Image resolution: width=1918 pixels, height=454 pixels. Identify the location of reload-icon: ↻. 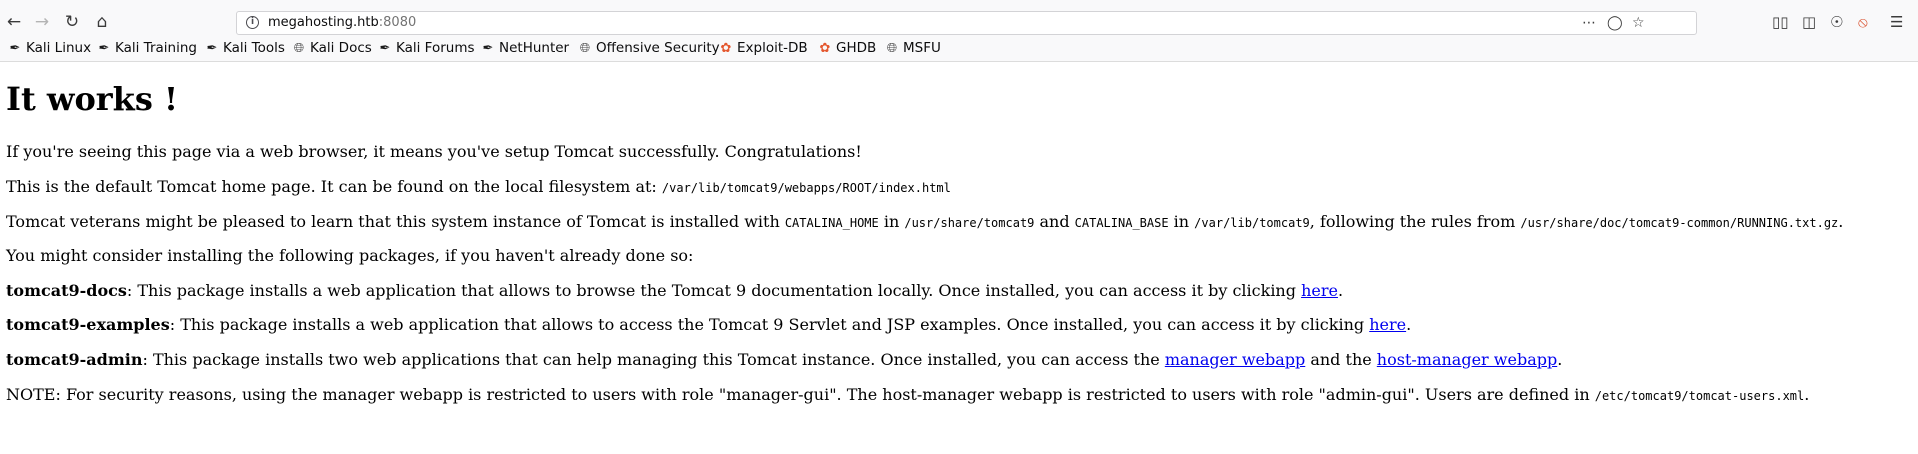
(72, 22).